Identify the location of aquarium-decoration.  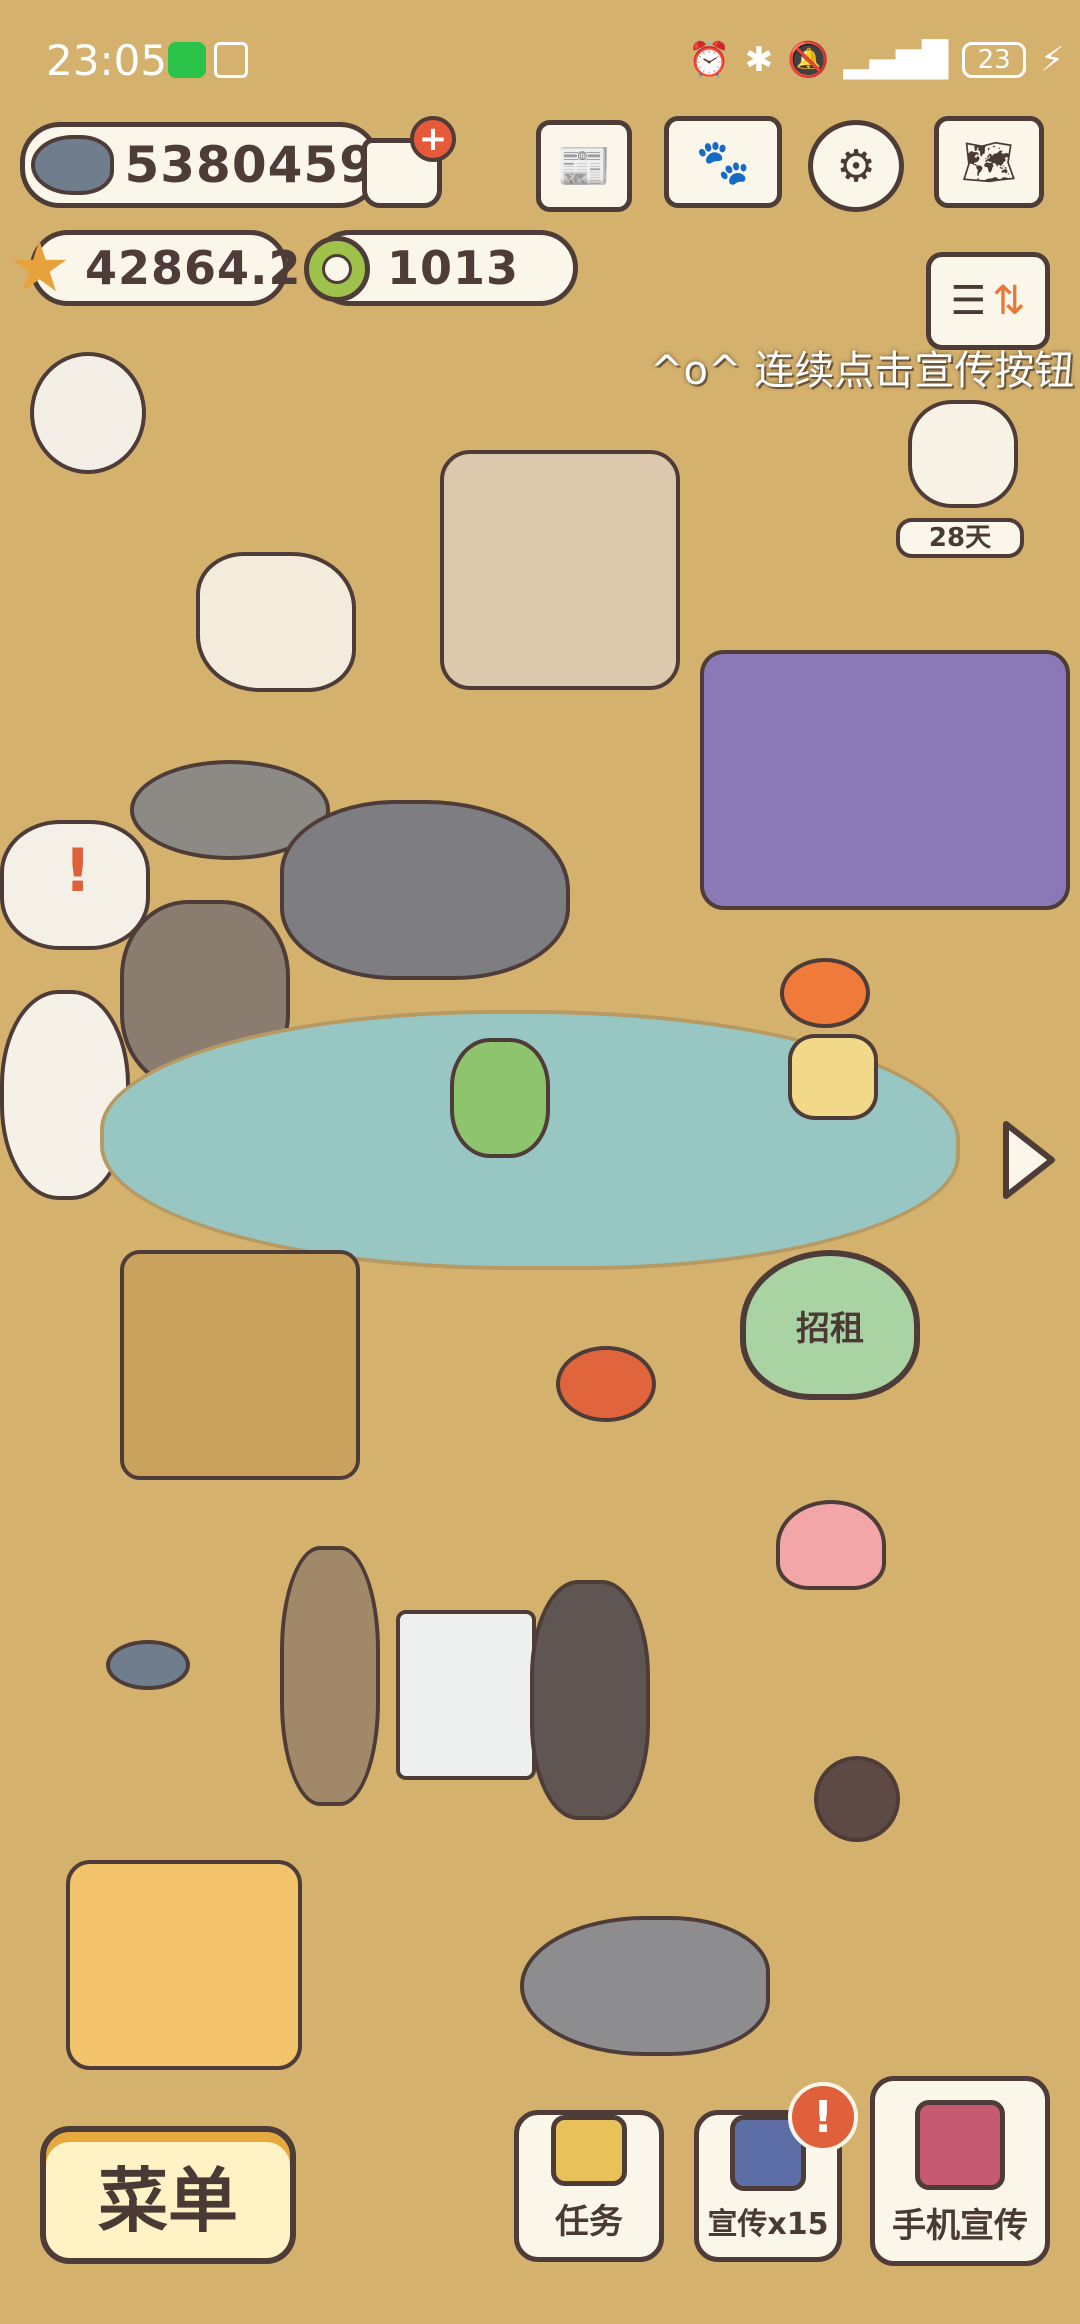
(184, 1965).